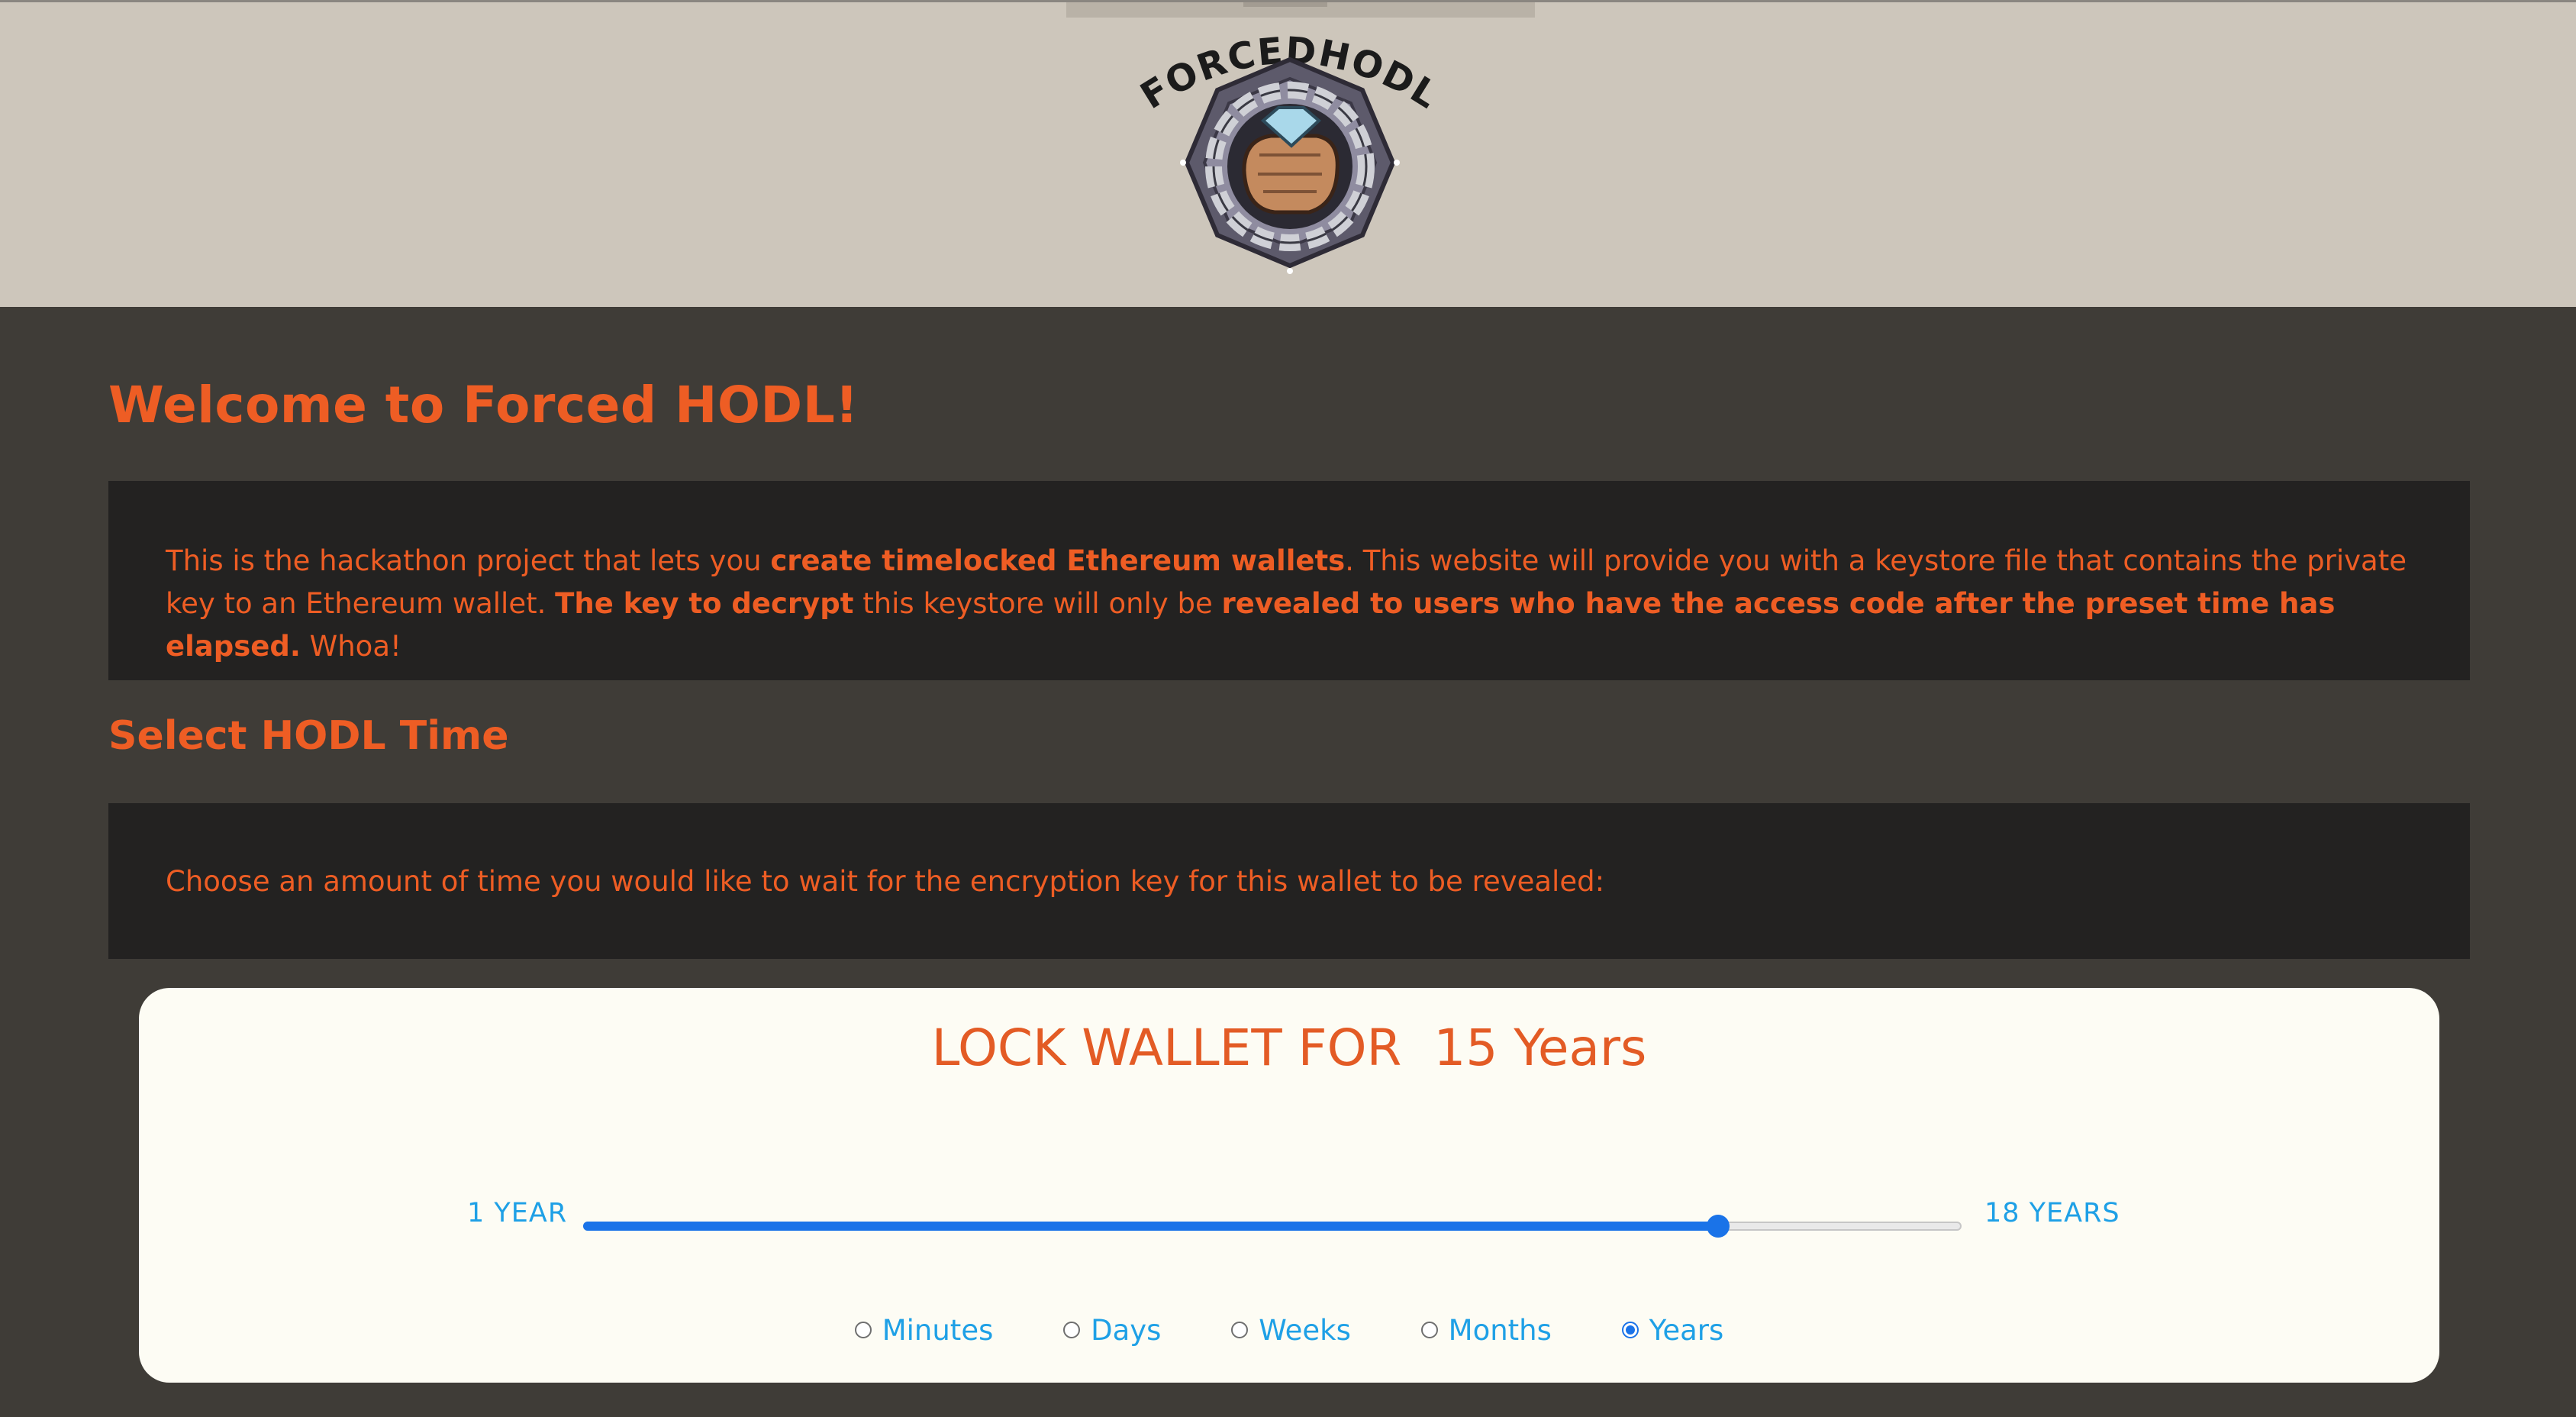  I want to click on range-min-label: 1 YEAR, so click(517, 1213).